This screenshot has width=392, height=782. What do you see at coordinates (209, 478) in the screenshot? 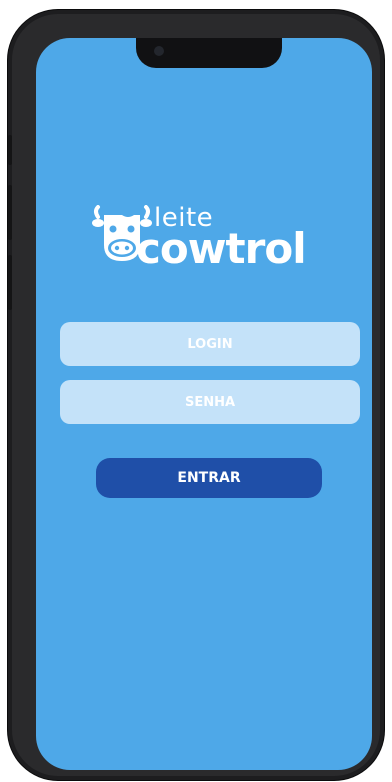
I see `enter-button: ENTRAR` at bounding box center [209, 478].